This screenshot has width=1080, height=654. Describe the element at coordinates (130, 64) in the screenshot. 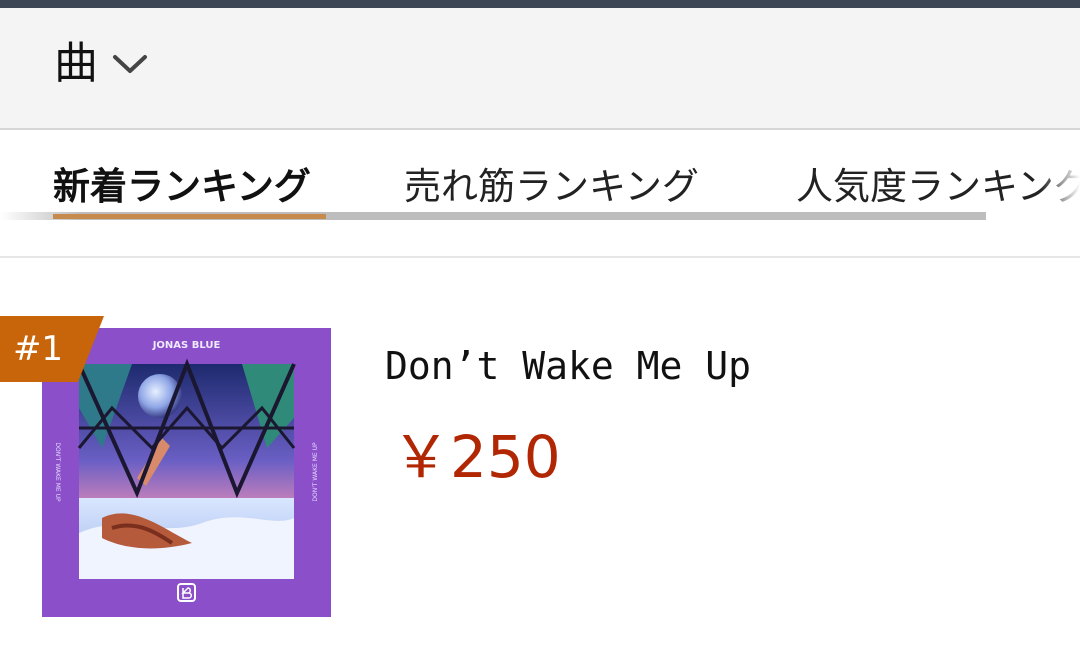

I see `chevron-down-icon` at that location.